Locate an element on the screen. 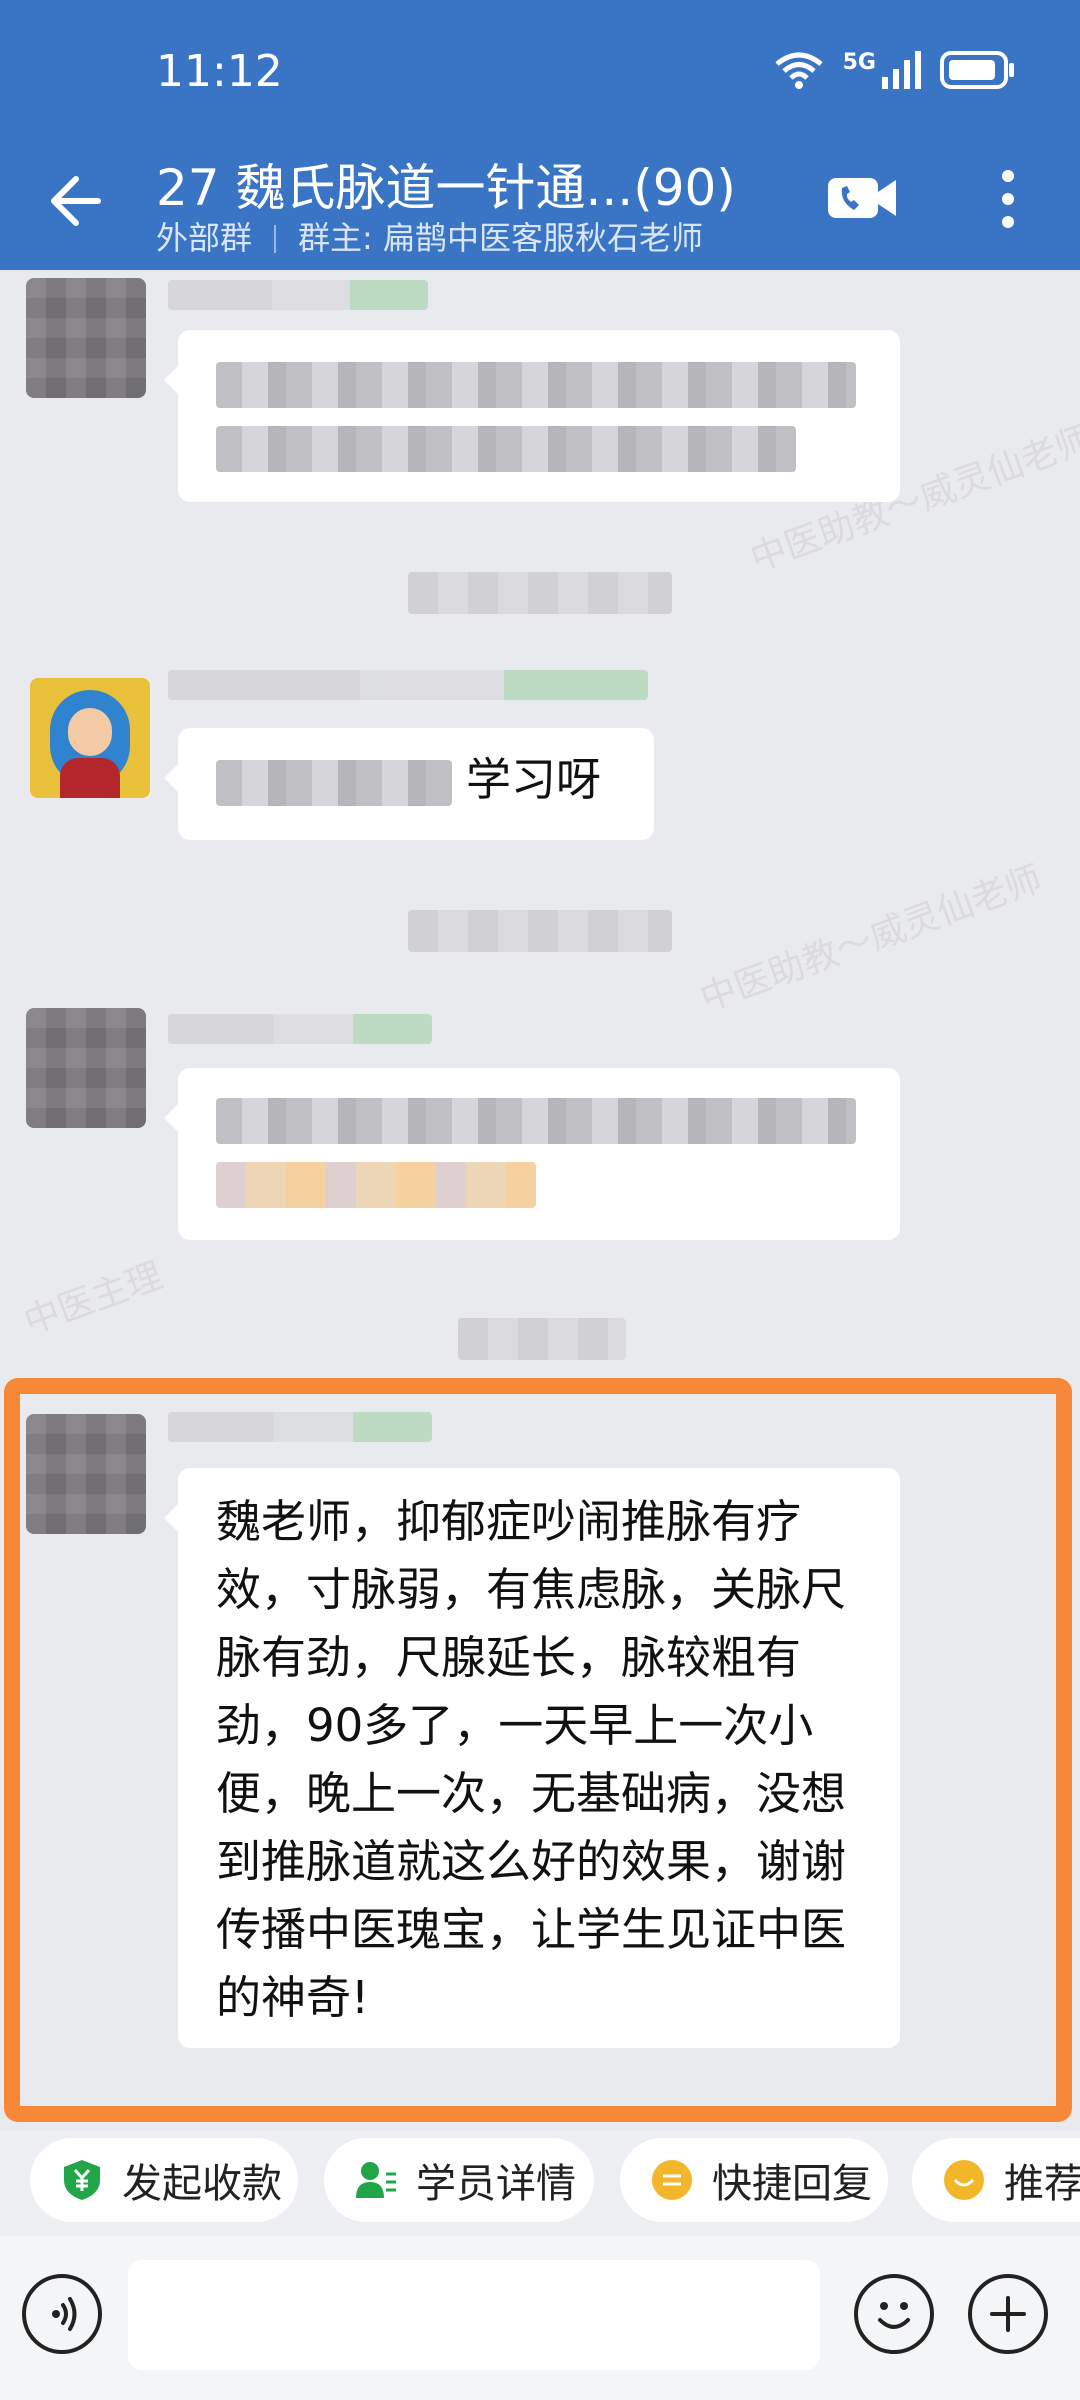 Image resolution: width=1080 pixels, height=2400 pixels. voice-icon is located at coordinates (64, 2314).